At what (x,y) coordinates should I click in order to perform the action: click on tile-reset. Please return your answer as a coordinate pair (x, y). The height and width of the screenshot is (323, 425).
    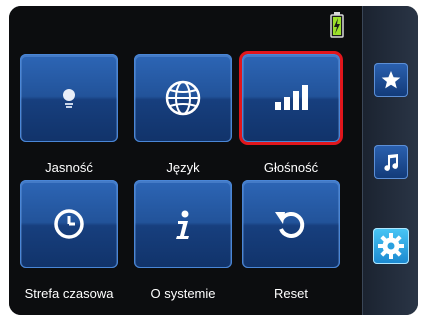
    Looking at the image, I should click on (291, 224).